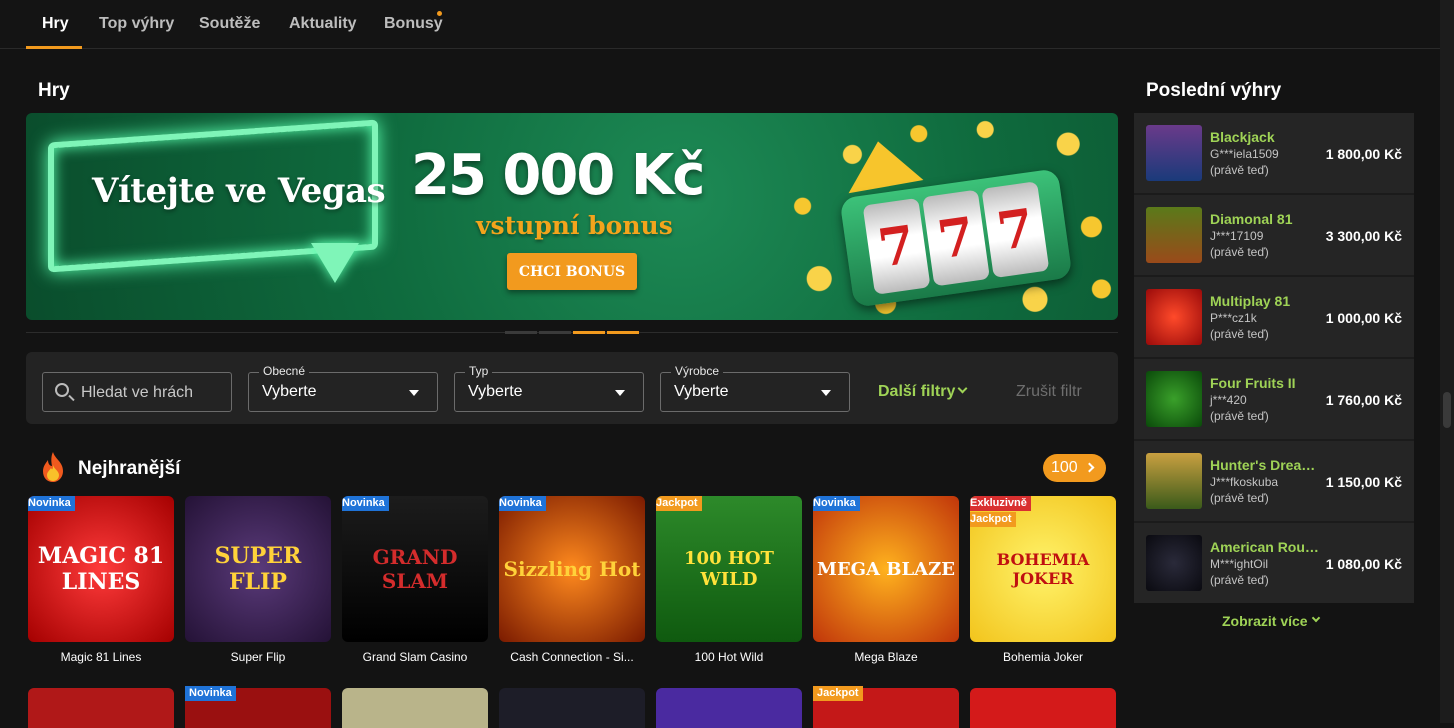  Describe the element at coordinates (1265, 621) in the screenshot. I see `show-more-button: Zobrazit více` at that location.